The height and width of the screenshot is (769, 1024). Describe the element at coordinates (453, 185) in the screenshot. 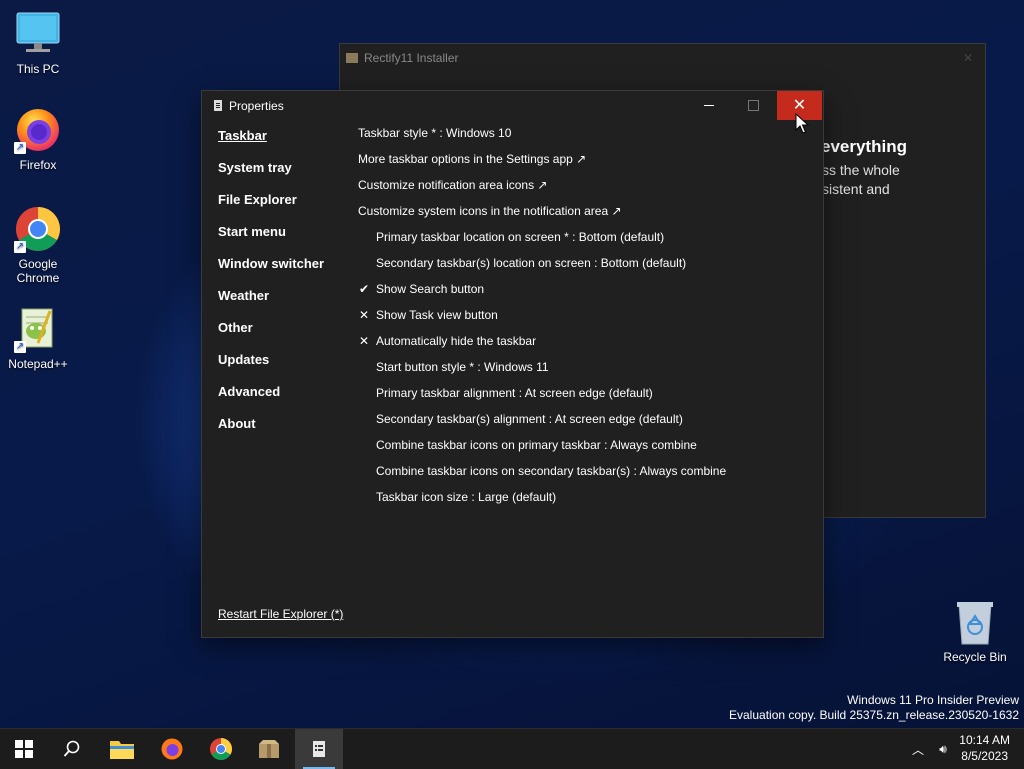

I see `option-label: Customize notification area icons ↗` at that location.